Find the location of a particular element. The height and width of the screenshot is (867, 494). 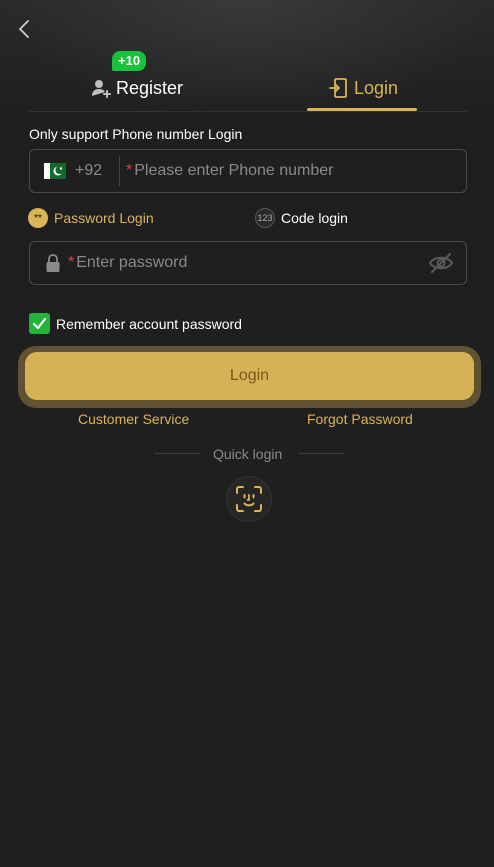

code-login-option: 123 Code login is located at coordinates (301, 218).